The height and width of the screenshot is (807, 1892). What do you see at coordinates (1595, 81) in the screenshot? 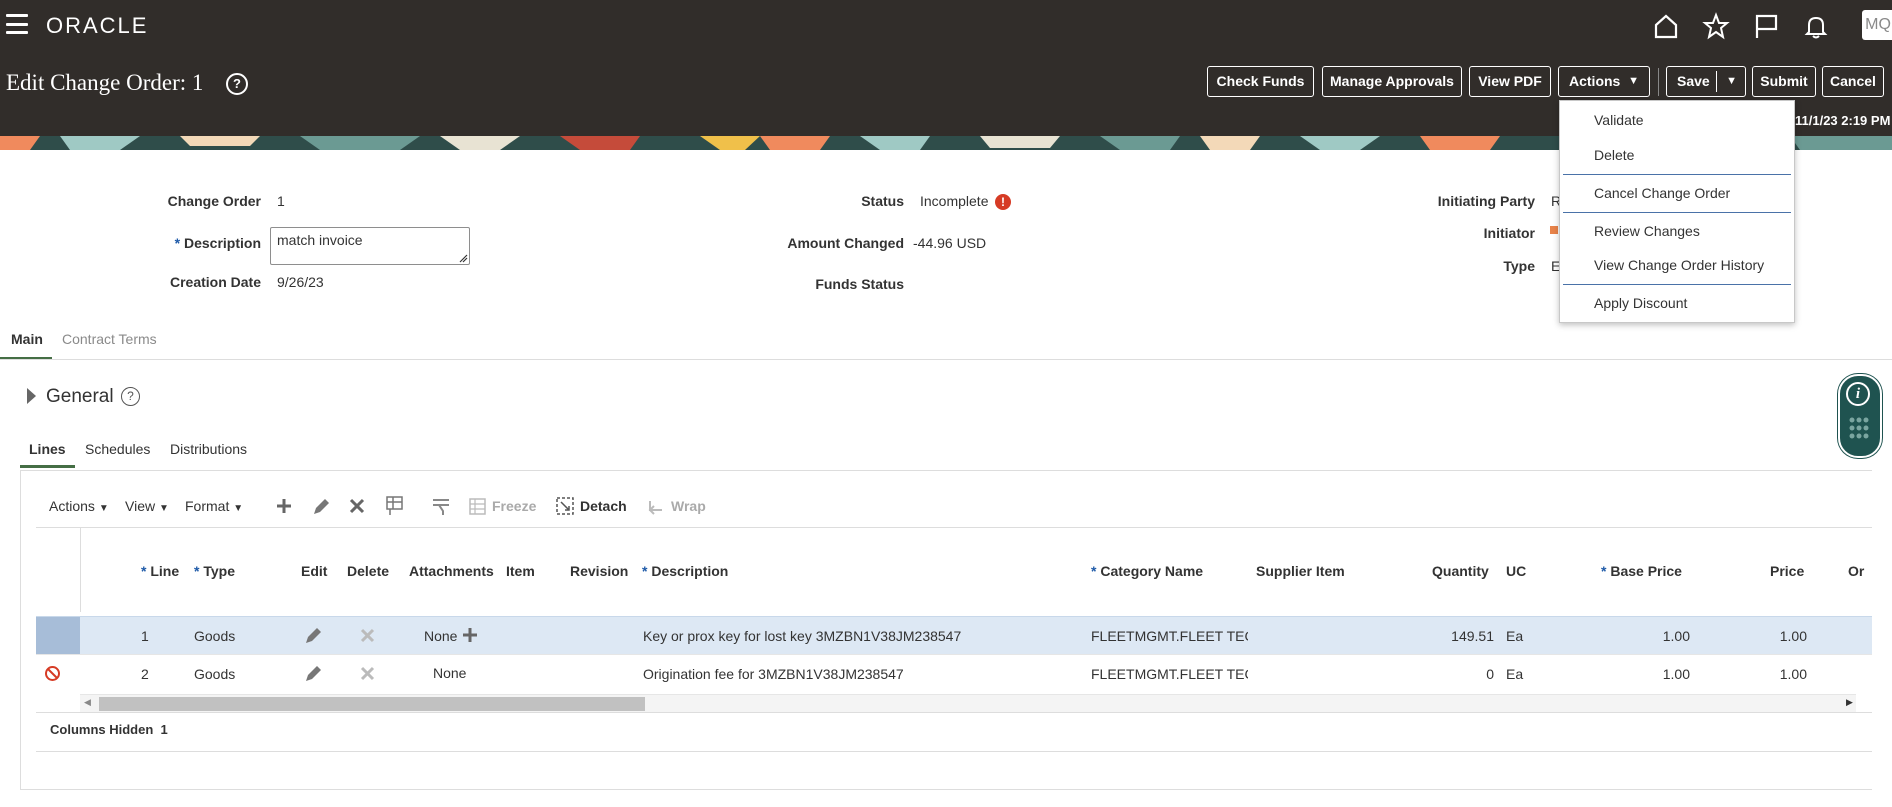
I see `actions-button-label: Actions` at bounding box center [1595, 81].